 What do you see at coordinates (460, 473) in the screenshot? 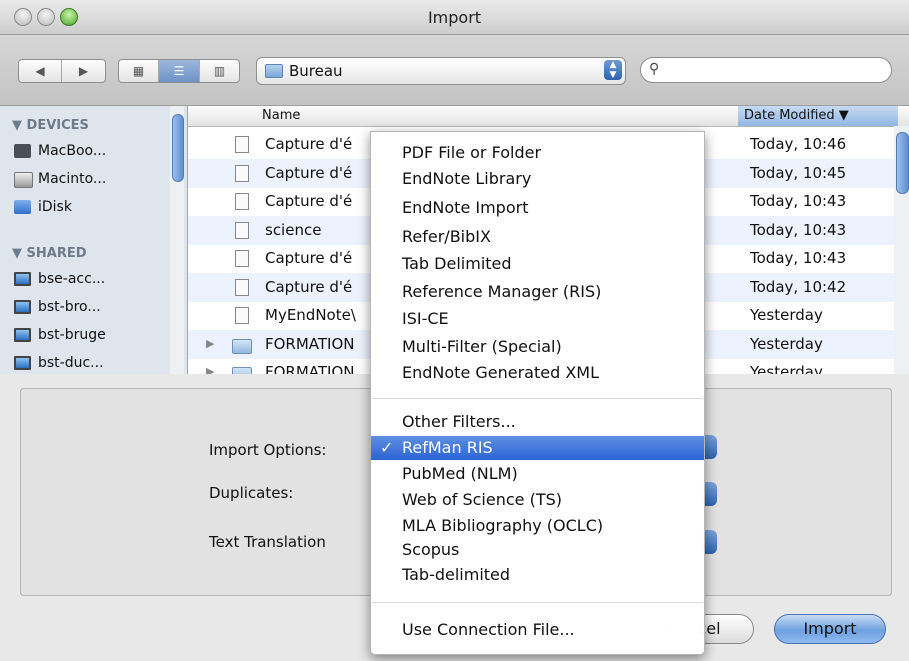
I see `menu-item-label: PubMed (NLM)` at bounding box center [460, 473].